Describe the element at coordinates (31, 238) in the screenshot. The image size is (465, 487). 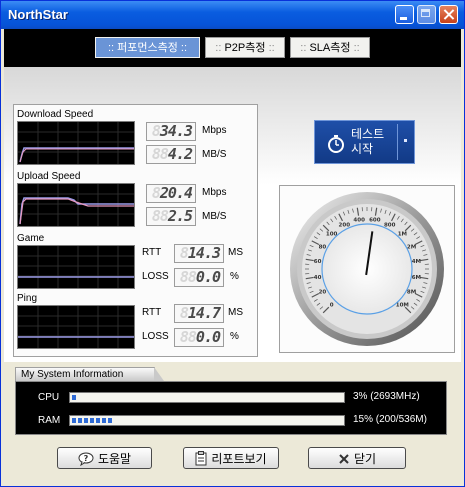
I see `game-label: Game` at that location.